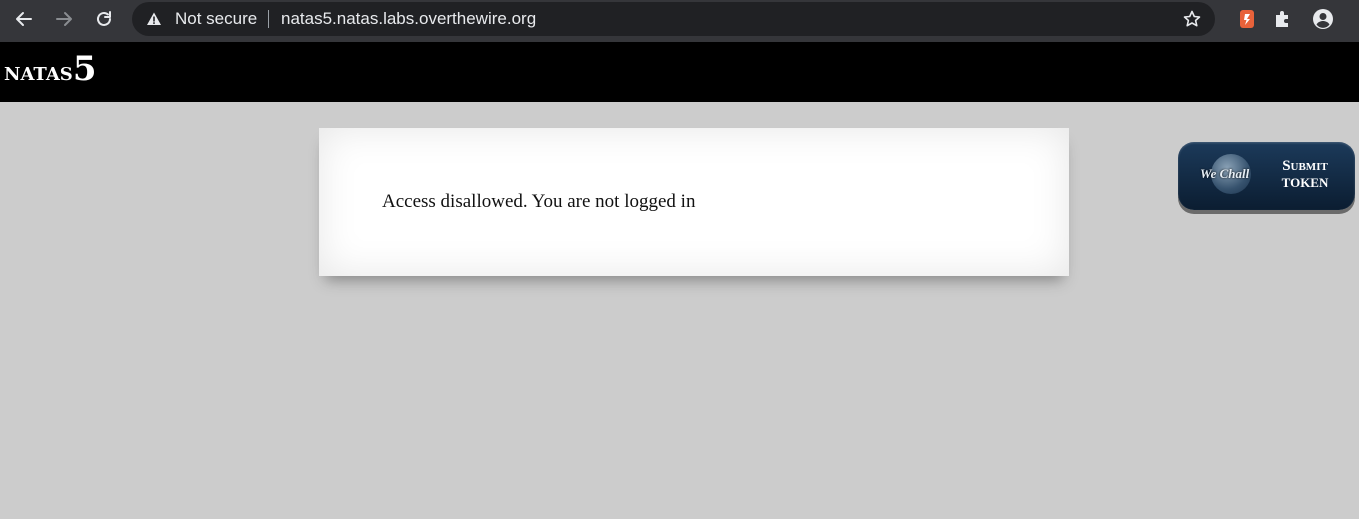  What do you see at coordinates (216, 19) in the screenshot?
I see `security-label: Not secure` at bounding box center [216, 19].